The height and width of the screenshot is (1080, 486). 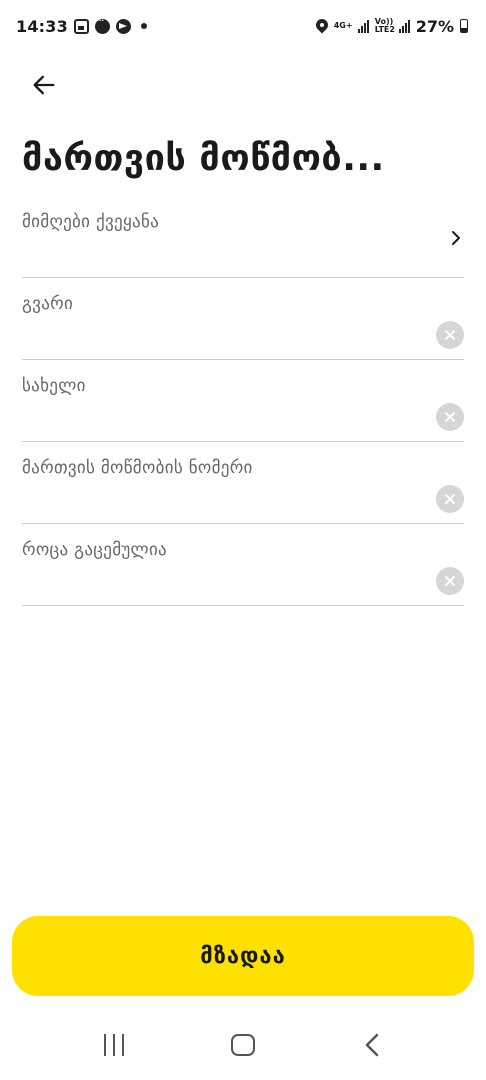 What do you see at coordinates (48, 304) in the screenshot?
I see `field-label: გვარი` at bounding box center [48, 304].